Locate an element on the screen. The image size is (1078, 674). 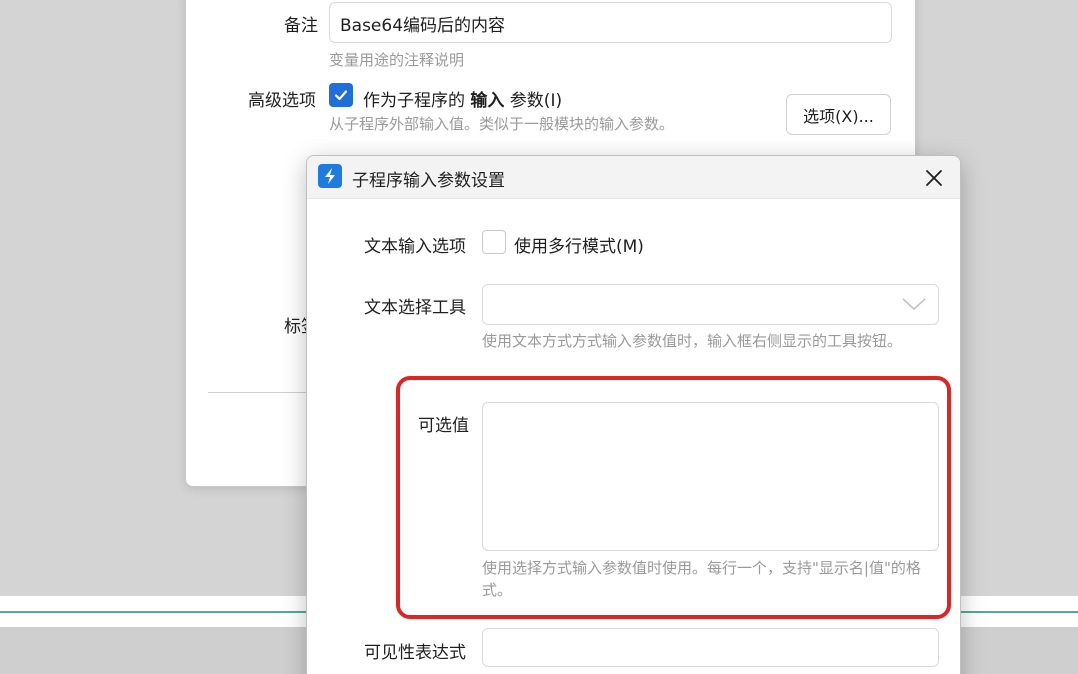
remark-hint: 变量用途的注释说明 is located at coordinates (397, 60).